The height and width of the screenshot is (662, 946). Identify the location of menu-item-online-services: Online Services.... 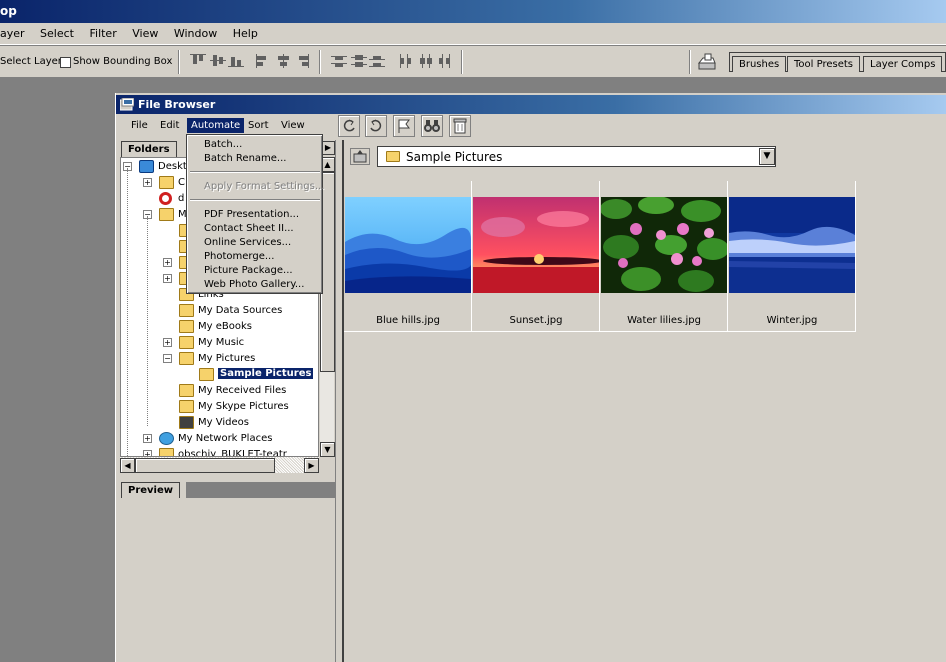
(247, 242).